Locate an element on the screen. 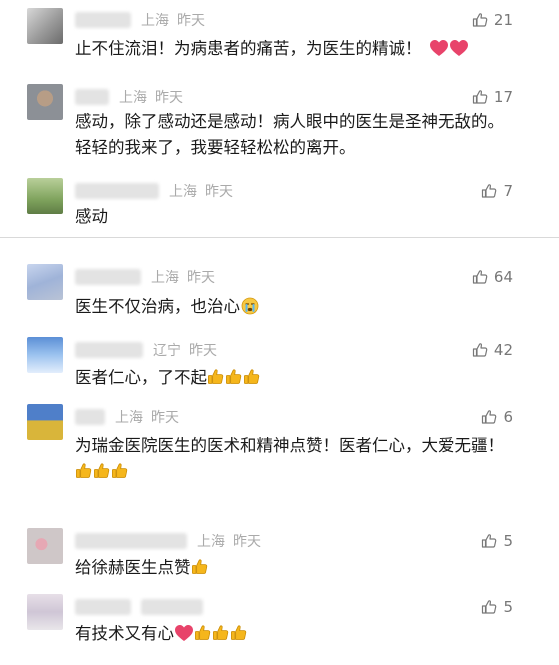 This screenshot has width=559, height=665. like-count: 7 is located at coordinates (508, 191).